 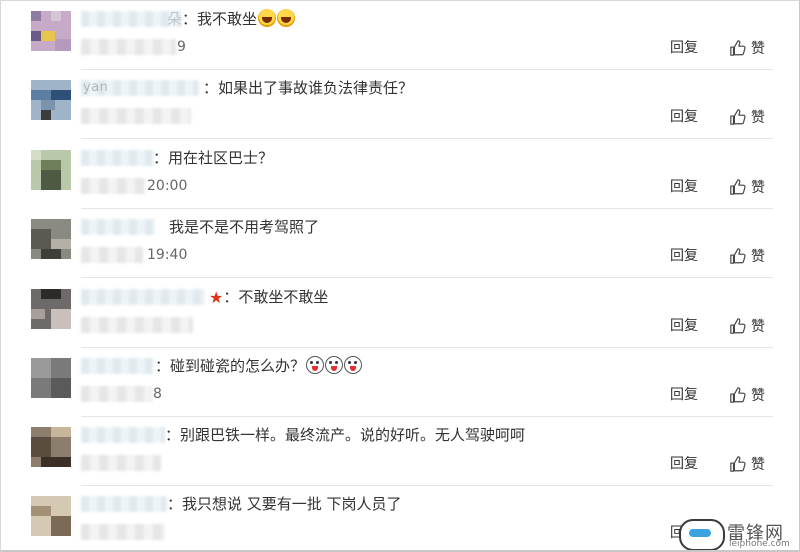 What do you see at coordinates (157, 394) in the screenshot?
I see `timestamp: 8` at bounding box center [157, 394].